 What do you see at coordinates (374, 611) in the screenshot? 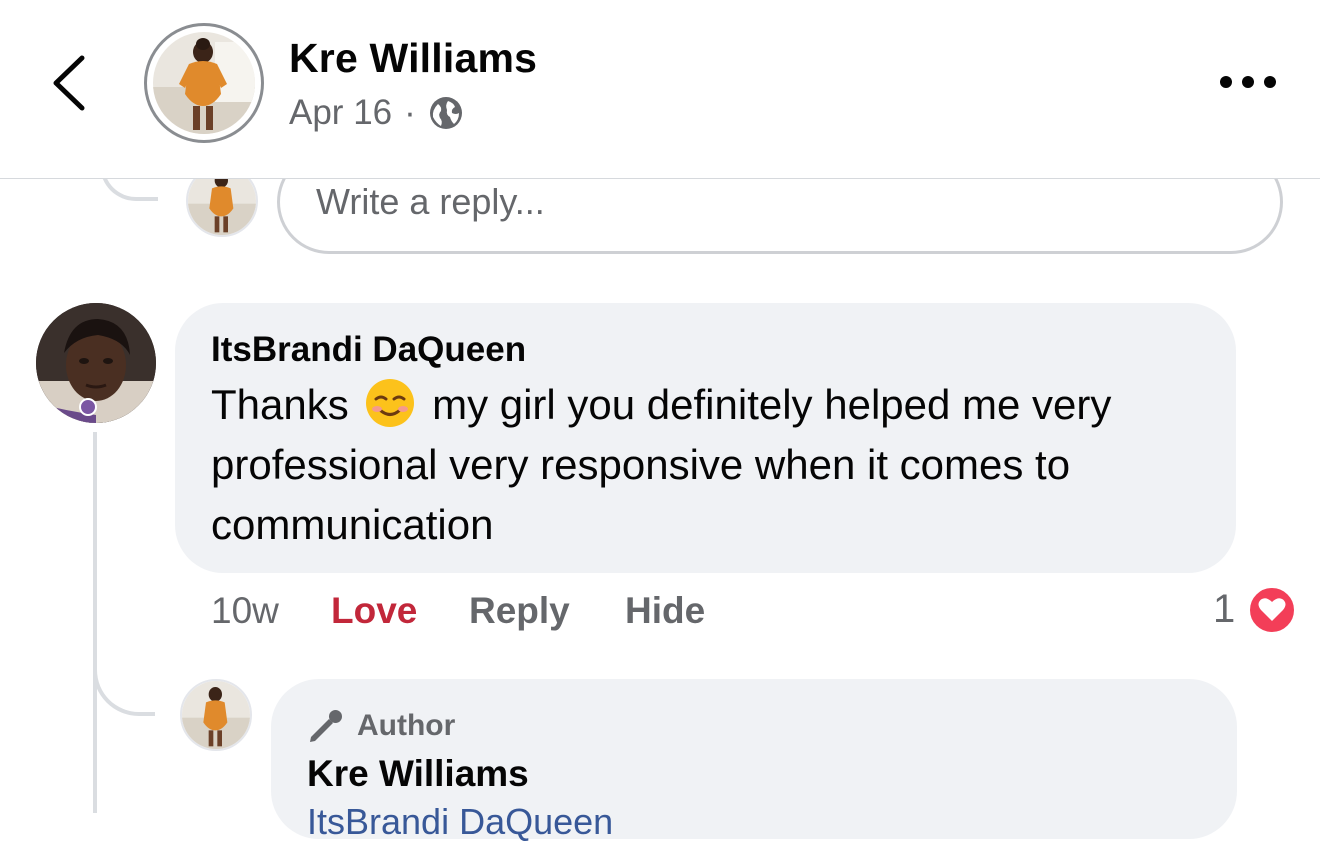
I see `love-button: Love` at bounding box center [374, 611].